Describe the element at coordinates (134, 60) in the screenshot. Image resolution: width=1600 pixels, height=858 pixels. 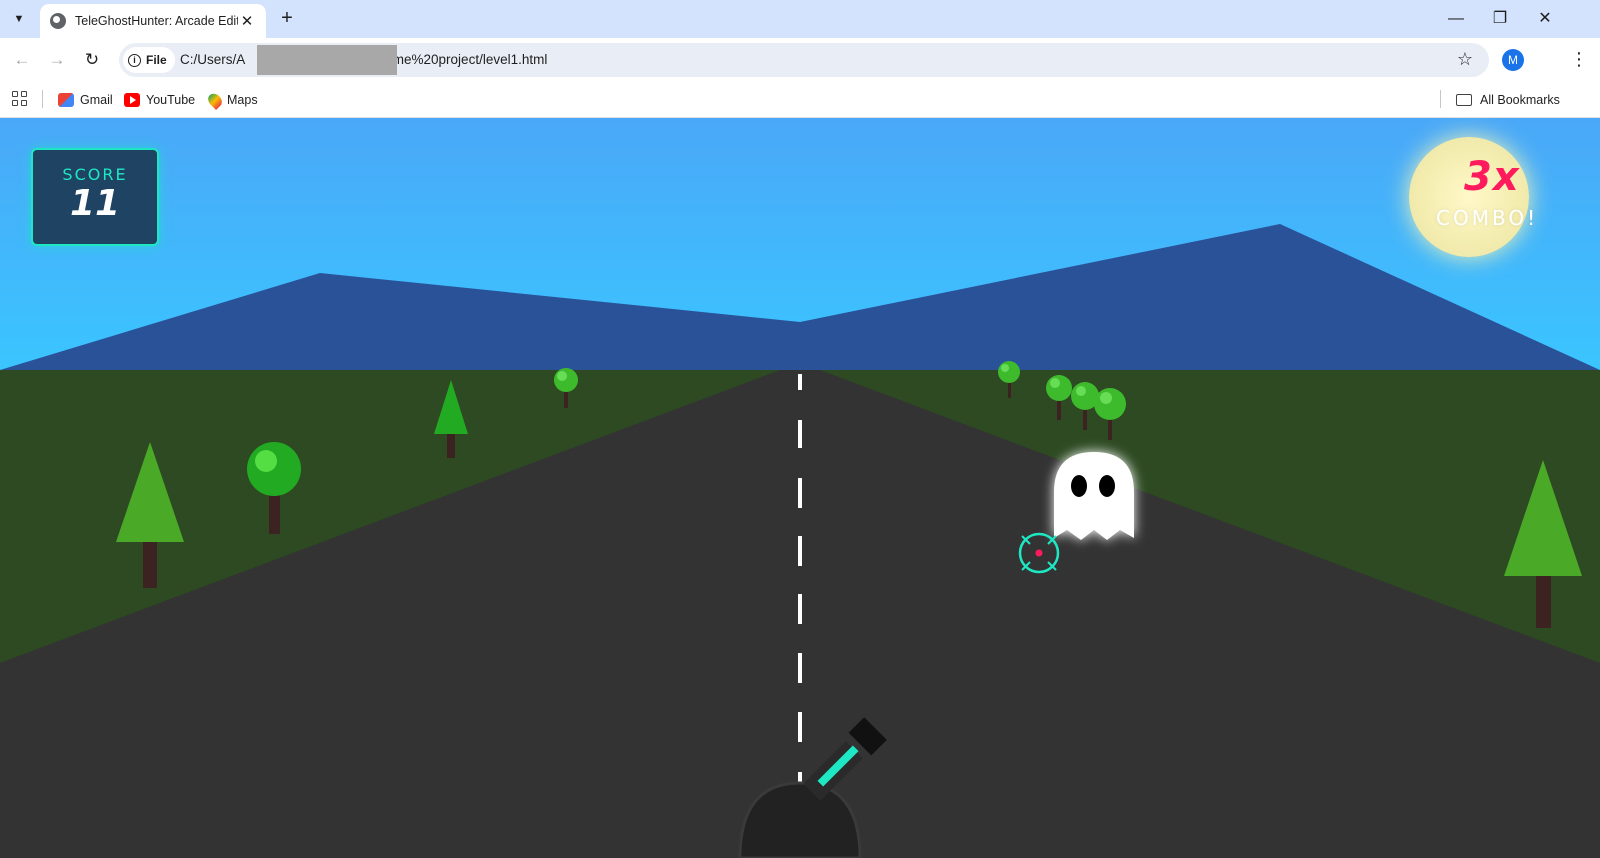
I see `info-icon: i` at that location.